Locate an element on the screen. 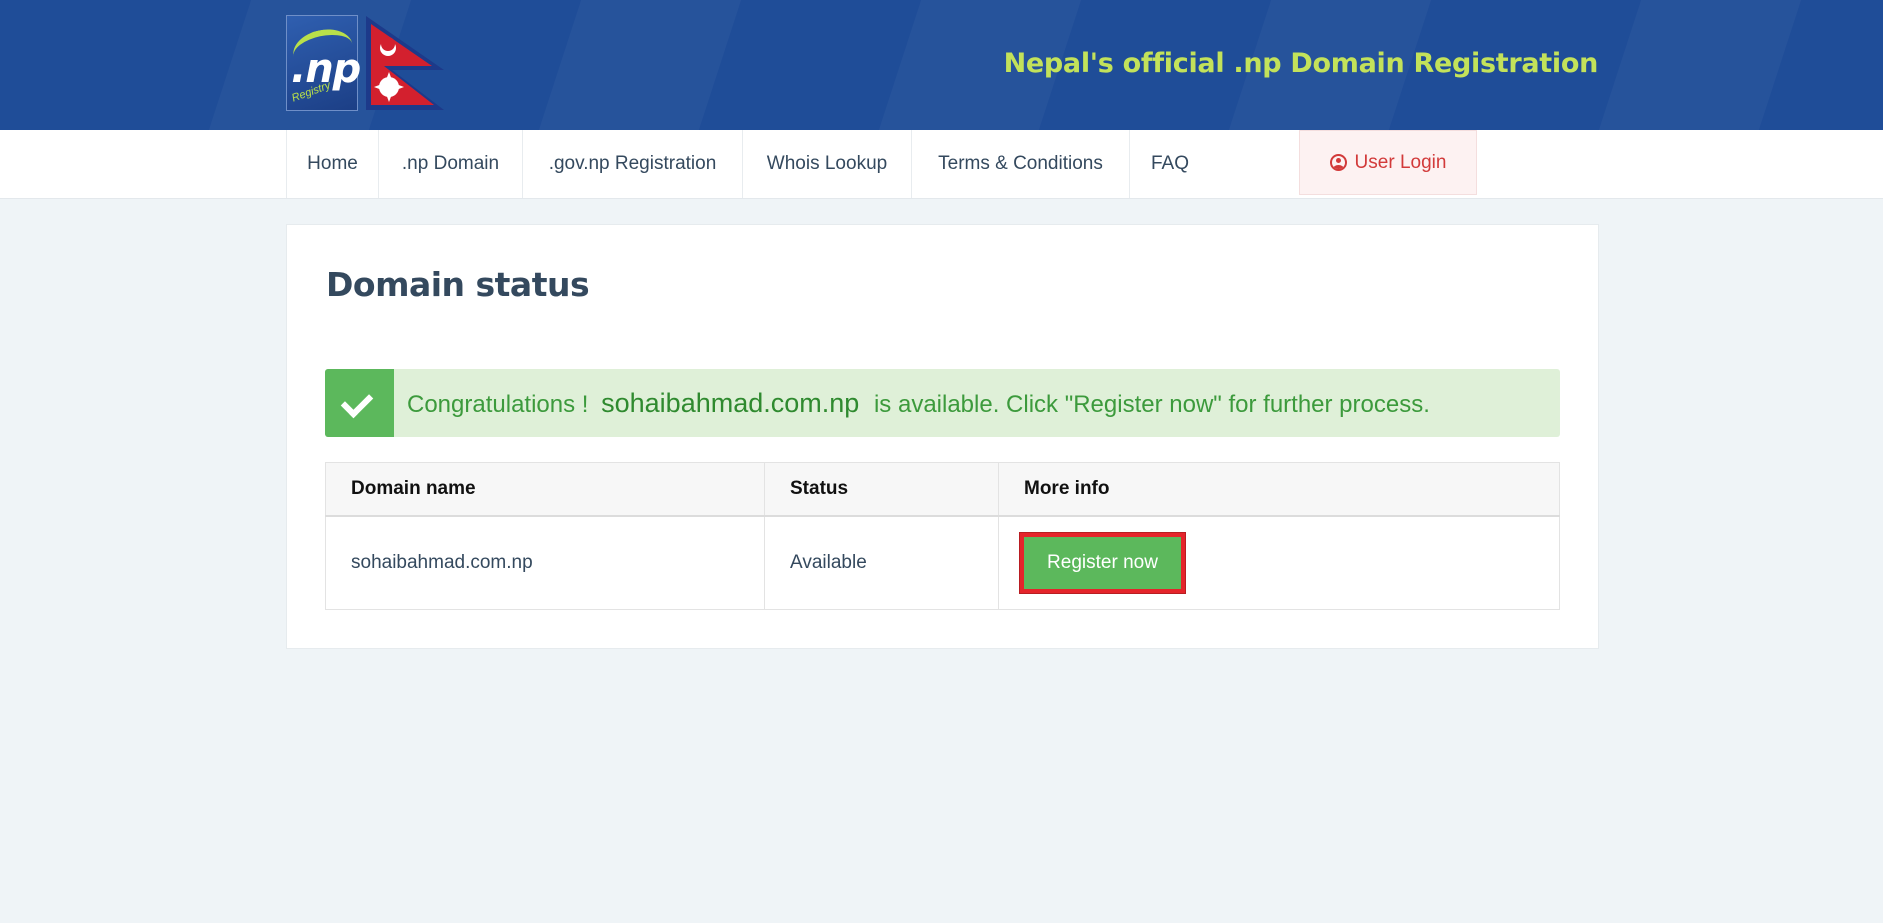 The width and height of the screenshot is (1883, 923). nav-np-domain: .np Domain is located at coordinates (451, 164).